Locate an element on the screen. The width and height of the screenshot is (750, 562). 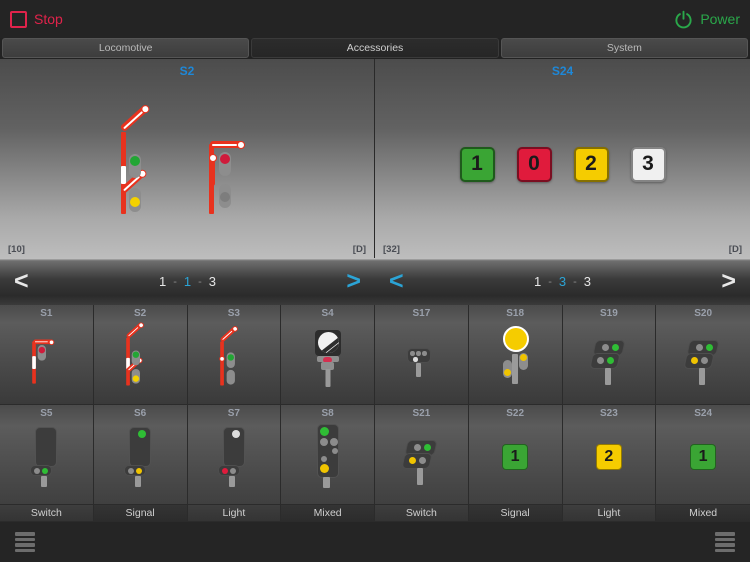
plate-group: 1 0 2 3 is located at coordinates (562, 164).